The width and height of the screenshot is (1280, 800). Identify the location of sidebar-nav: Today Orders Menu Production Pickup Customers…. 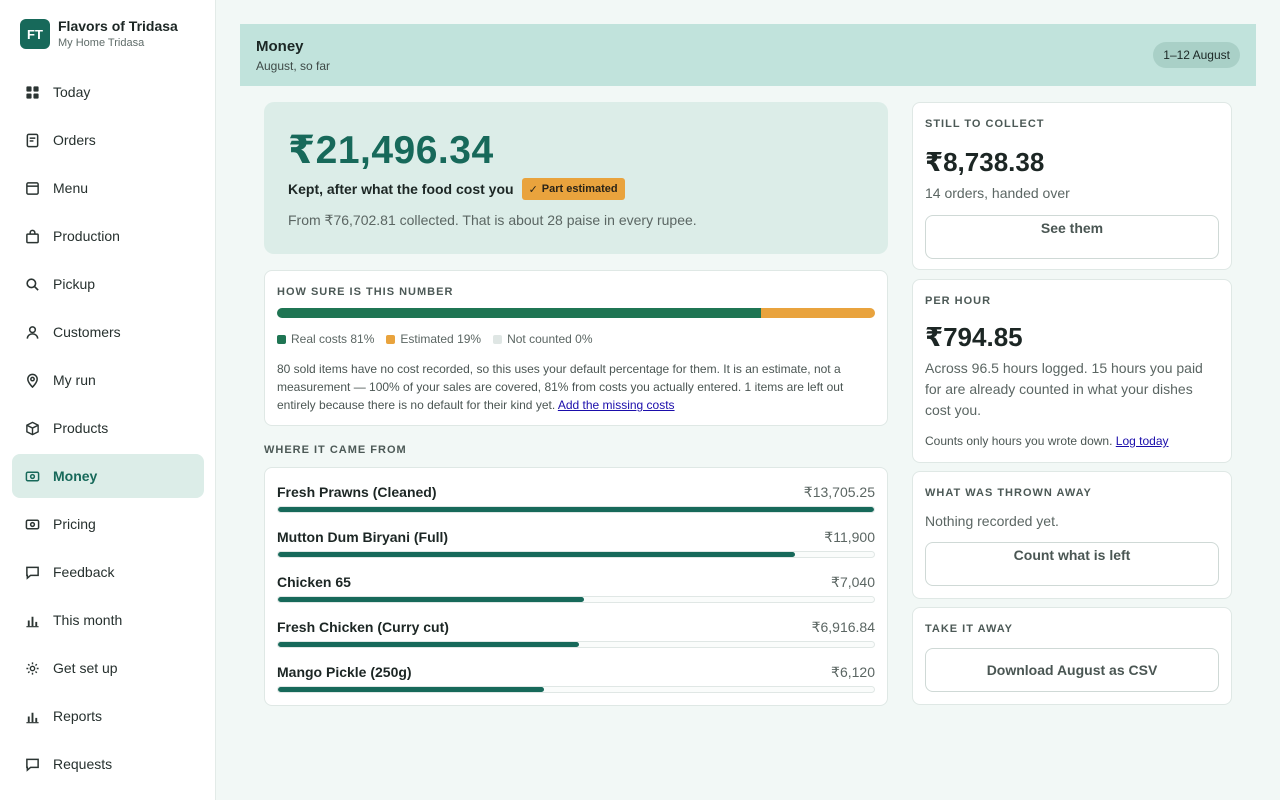
(108, 430).